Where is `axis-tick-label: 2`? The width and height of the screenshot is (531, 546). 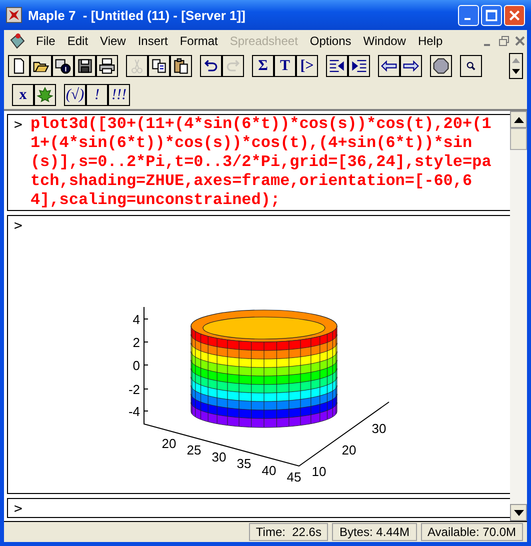
axis-tick-label: 2 is located at coordinates (136, 342).